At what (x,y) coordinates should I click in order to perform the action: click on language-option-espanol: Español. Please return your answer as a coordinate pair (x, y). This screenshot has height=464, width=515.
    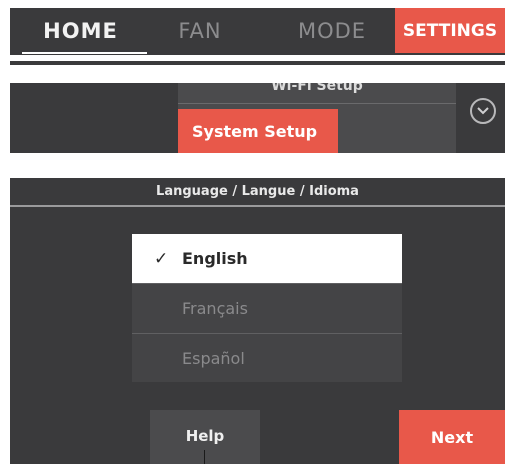
    Looking at the image, I should click on (267, 358).